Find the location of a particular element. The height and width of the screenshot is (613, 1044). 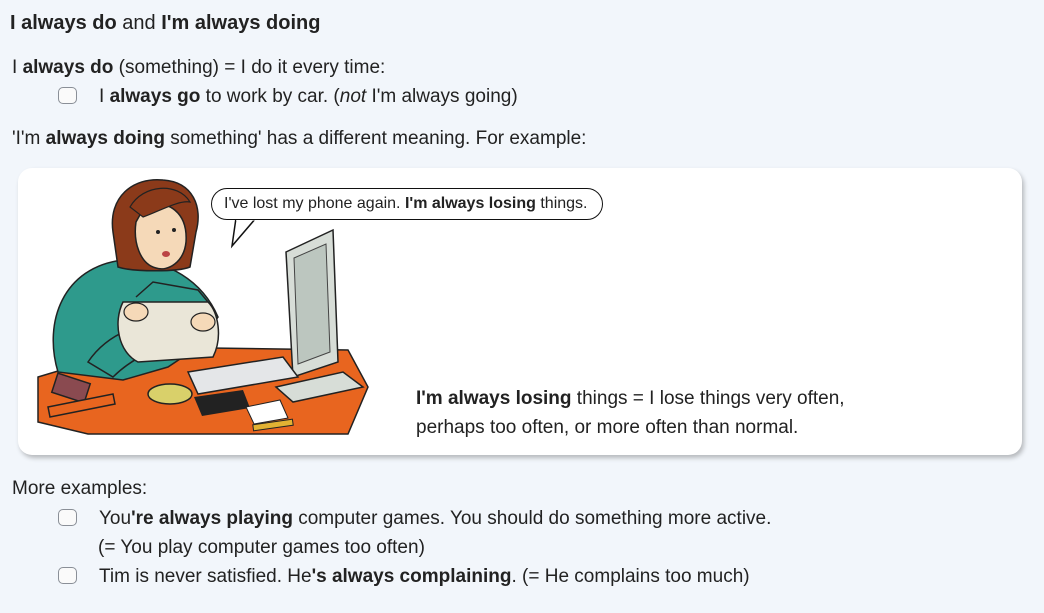

speech-bubble-tail is located at coordinates (243, 233).